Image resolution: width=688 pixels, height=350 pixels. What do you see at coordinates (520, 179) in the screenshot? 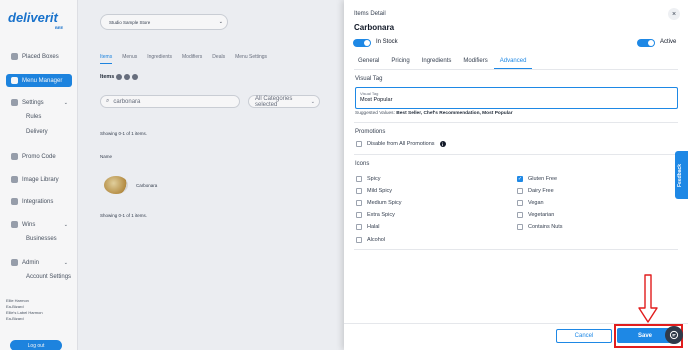
I see `check-icon: ✓` at bounding box center [520, 179].